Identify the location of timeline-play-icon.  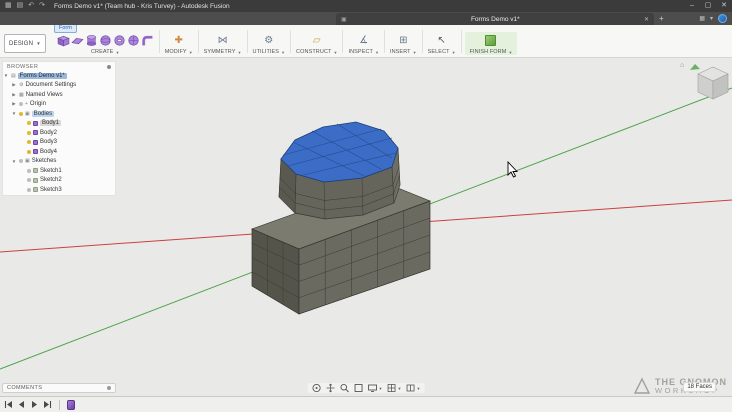
(34, 404).